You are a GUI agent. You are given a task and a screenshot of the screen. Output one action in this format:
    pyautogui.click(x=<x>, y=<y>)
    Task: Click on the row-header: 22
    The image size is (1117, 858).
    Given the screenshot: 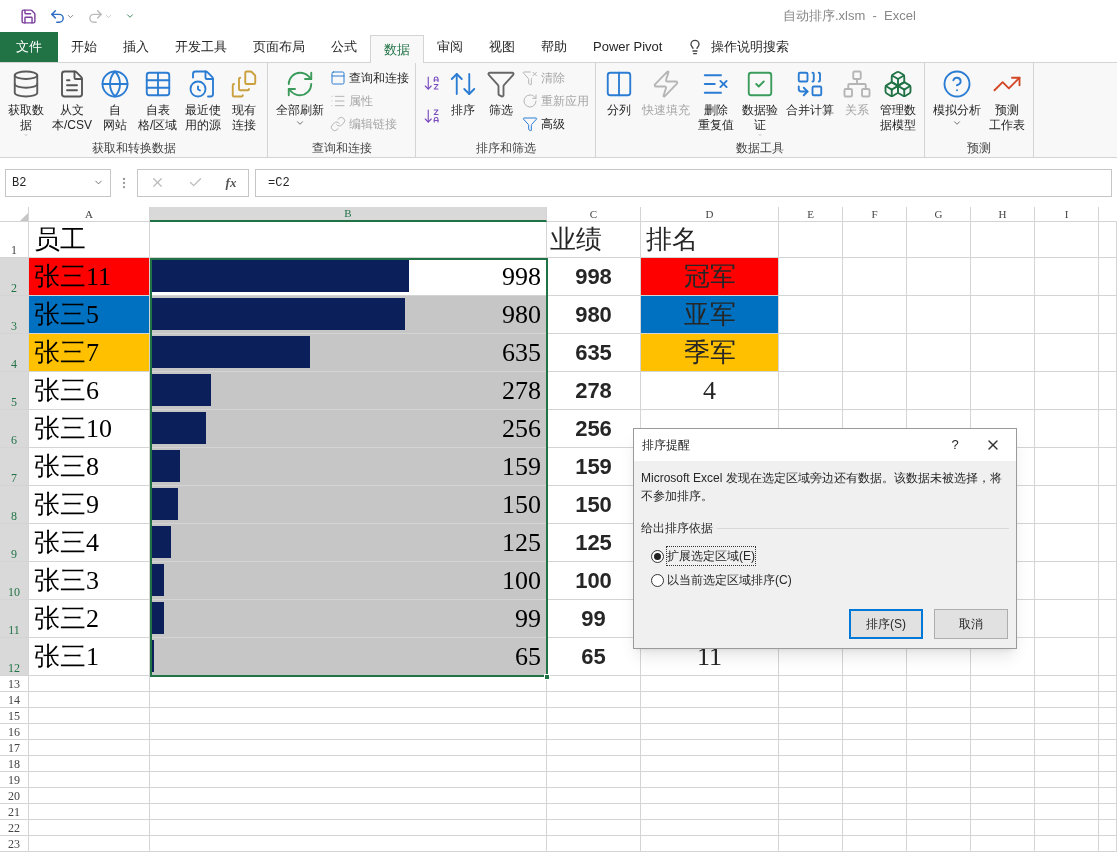 What is the action you would take?
    pyautogui.click(x=14, y=828)
    